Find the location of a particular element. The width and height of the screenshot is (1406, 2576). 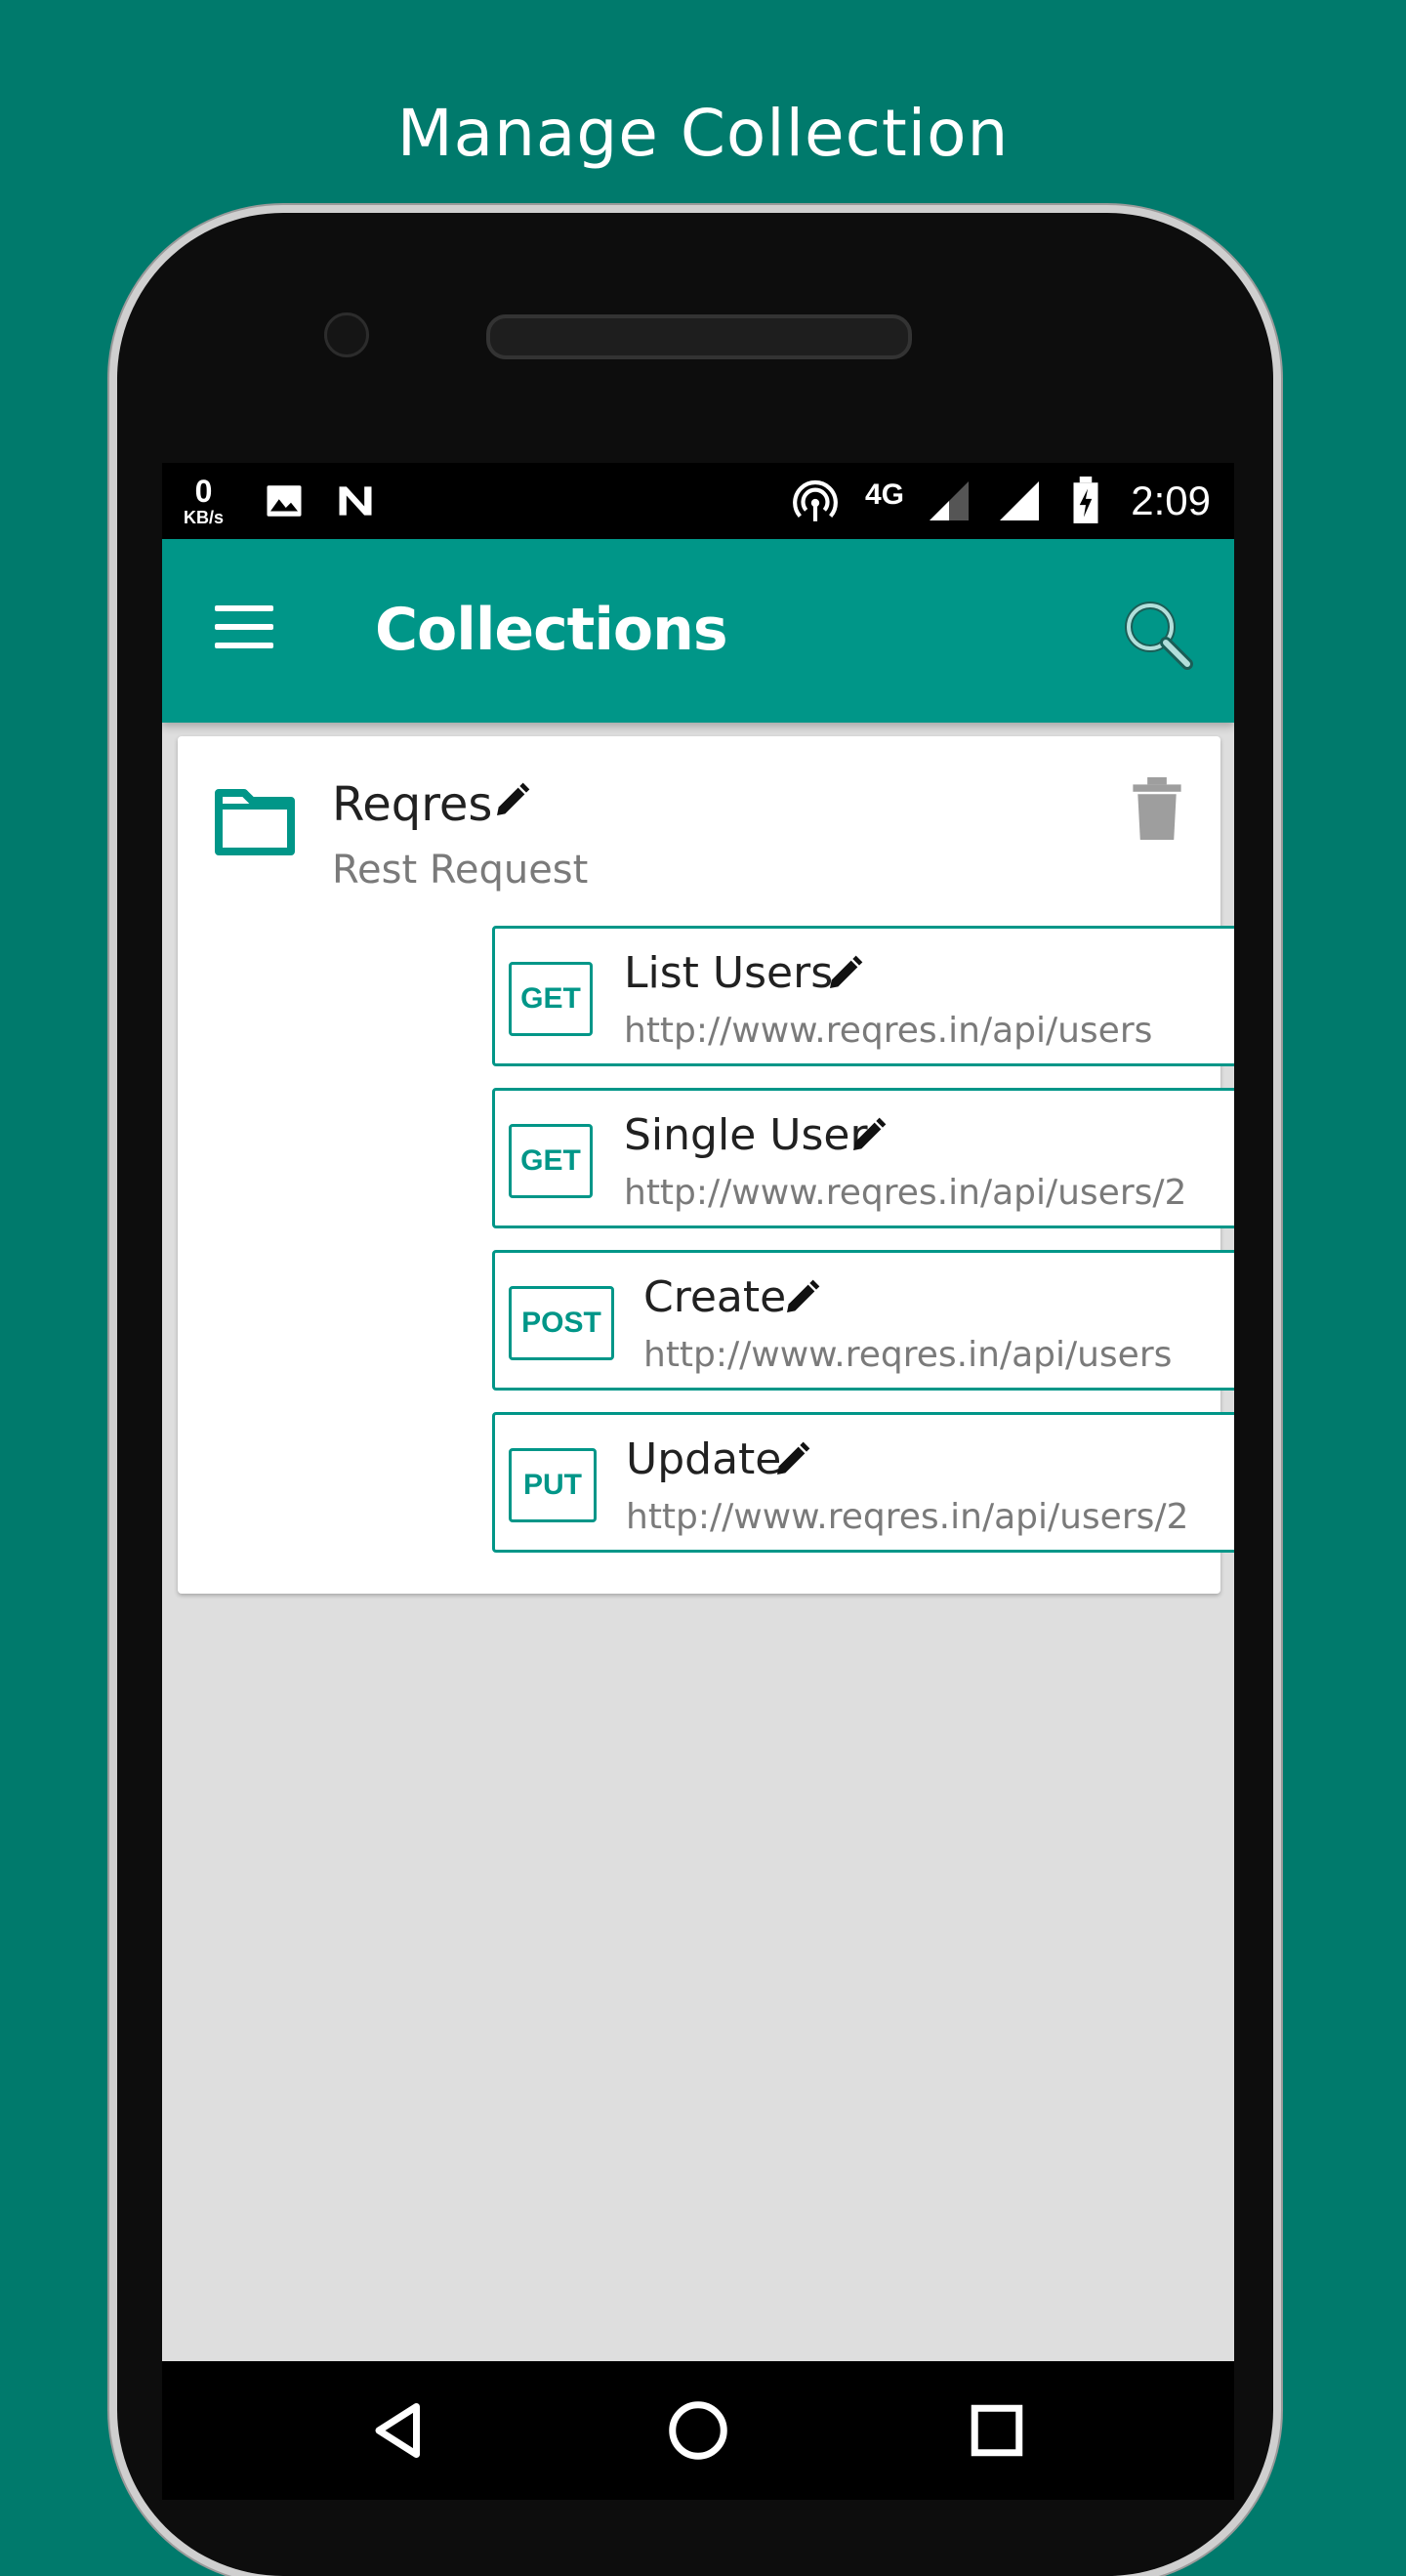

request-name: List Users is located at coordinates (729, 973).